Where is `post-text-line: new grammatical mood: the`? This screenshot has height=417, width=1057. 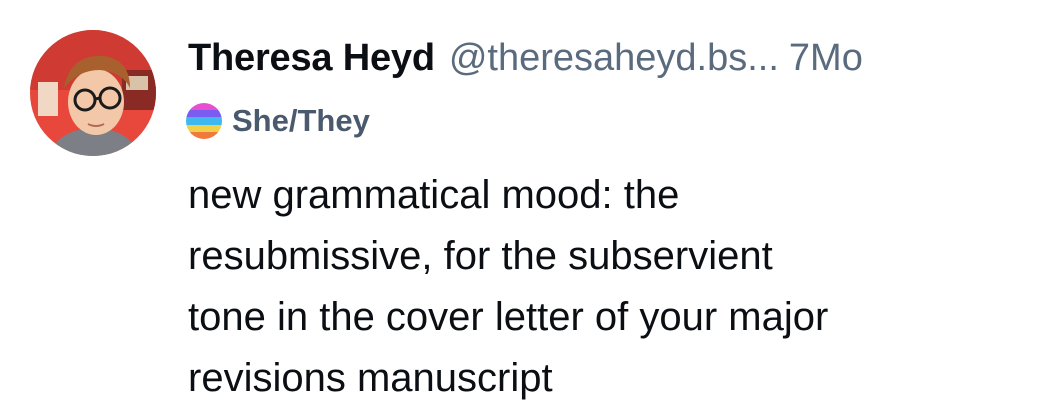 post-text-line: new grammatical mood: the is located at coordinates (434, 195).